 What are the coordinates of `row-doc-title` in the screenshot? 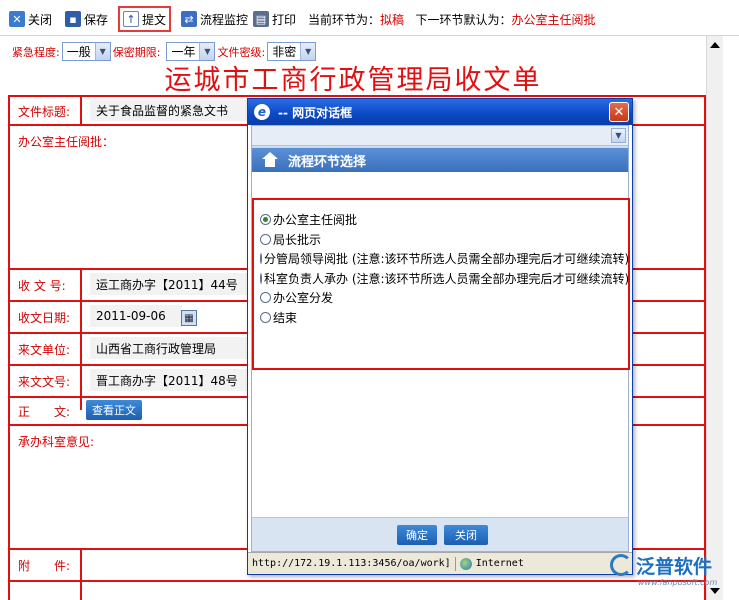 It's located at (357, 96).